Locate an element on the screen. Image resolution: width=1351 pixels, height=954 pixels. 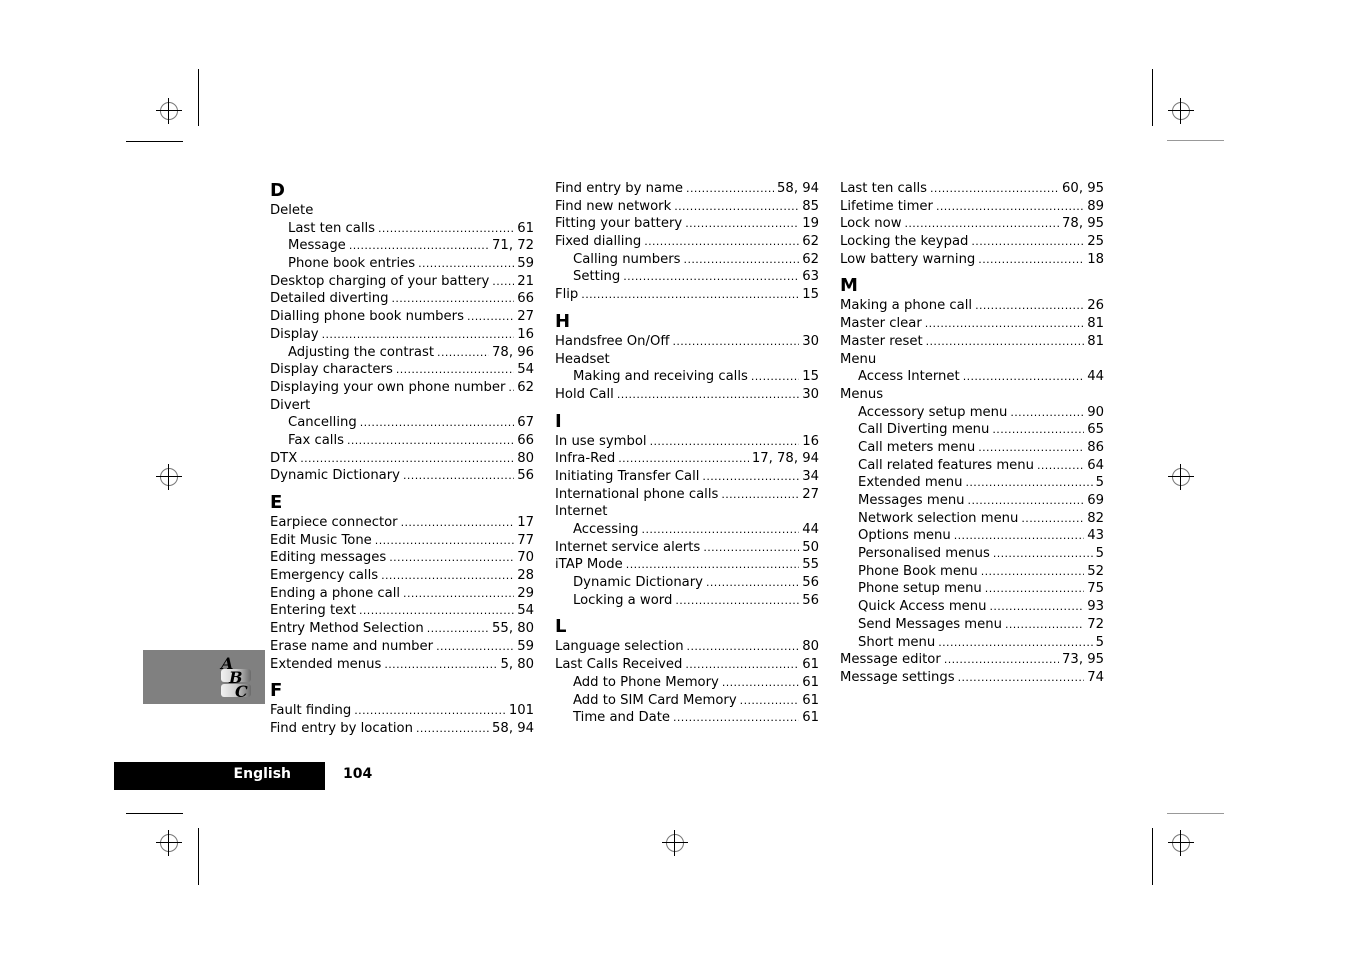
index-subentry: Locking a word 56 is located at coordinates (687, 601).